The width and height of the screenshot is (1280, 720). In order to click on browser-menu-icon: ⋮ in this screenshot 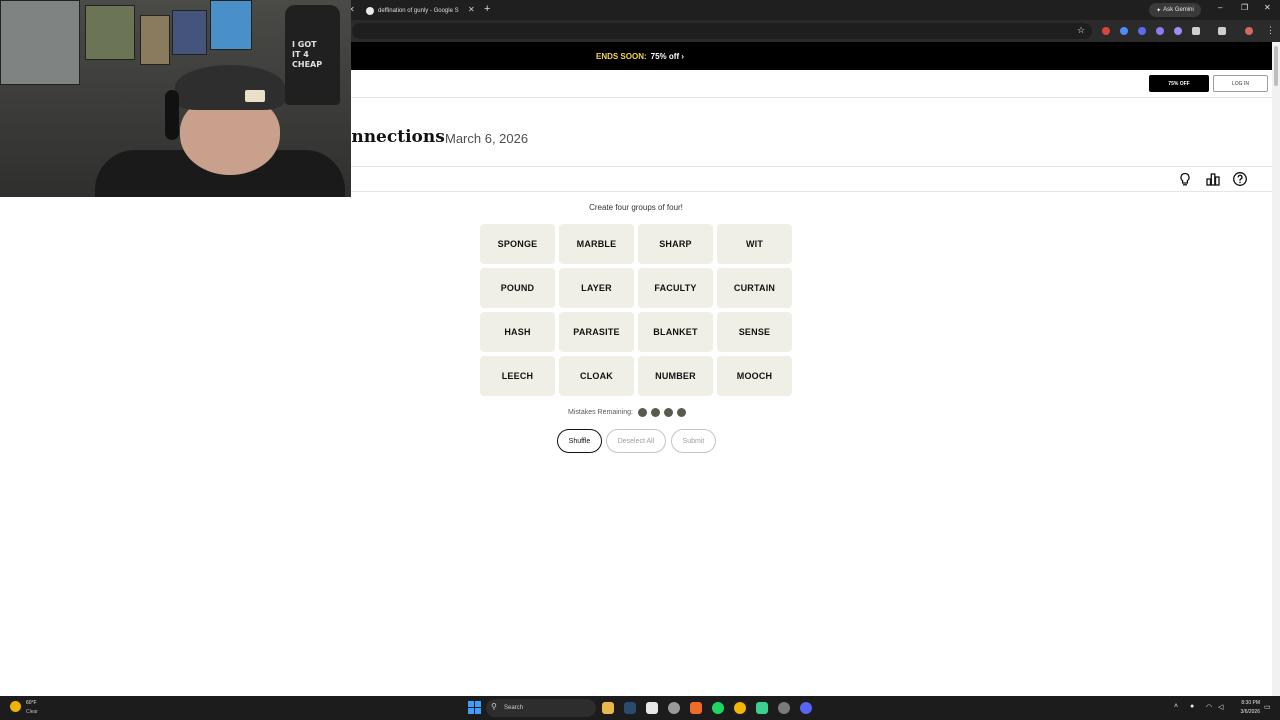, I will do `click(1270, 30)`.